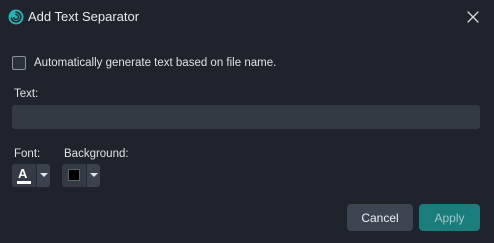 This screenshot has width=494, height=243. I want to click on font-label: Font:, so click(27, 154).